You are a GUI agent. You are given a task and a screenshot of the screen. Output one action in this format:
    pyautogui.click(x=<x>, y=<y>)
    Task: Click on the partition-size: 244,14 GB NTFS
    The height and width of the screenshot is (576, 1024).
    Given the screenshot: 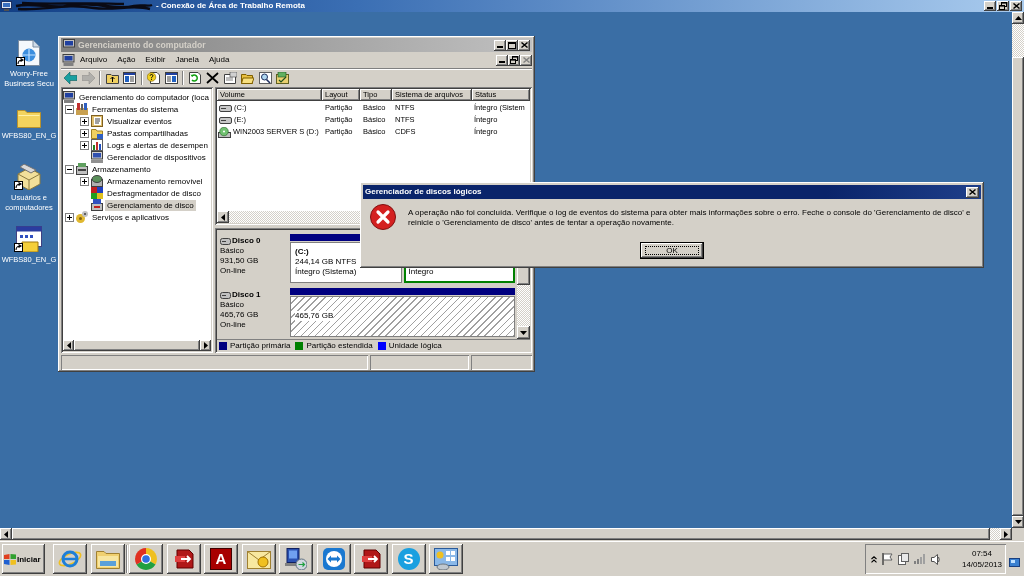 What is the action you would take?
    pyautogui.click(x=326, y=262)
    